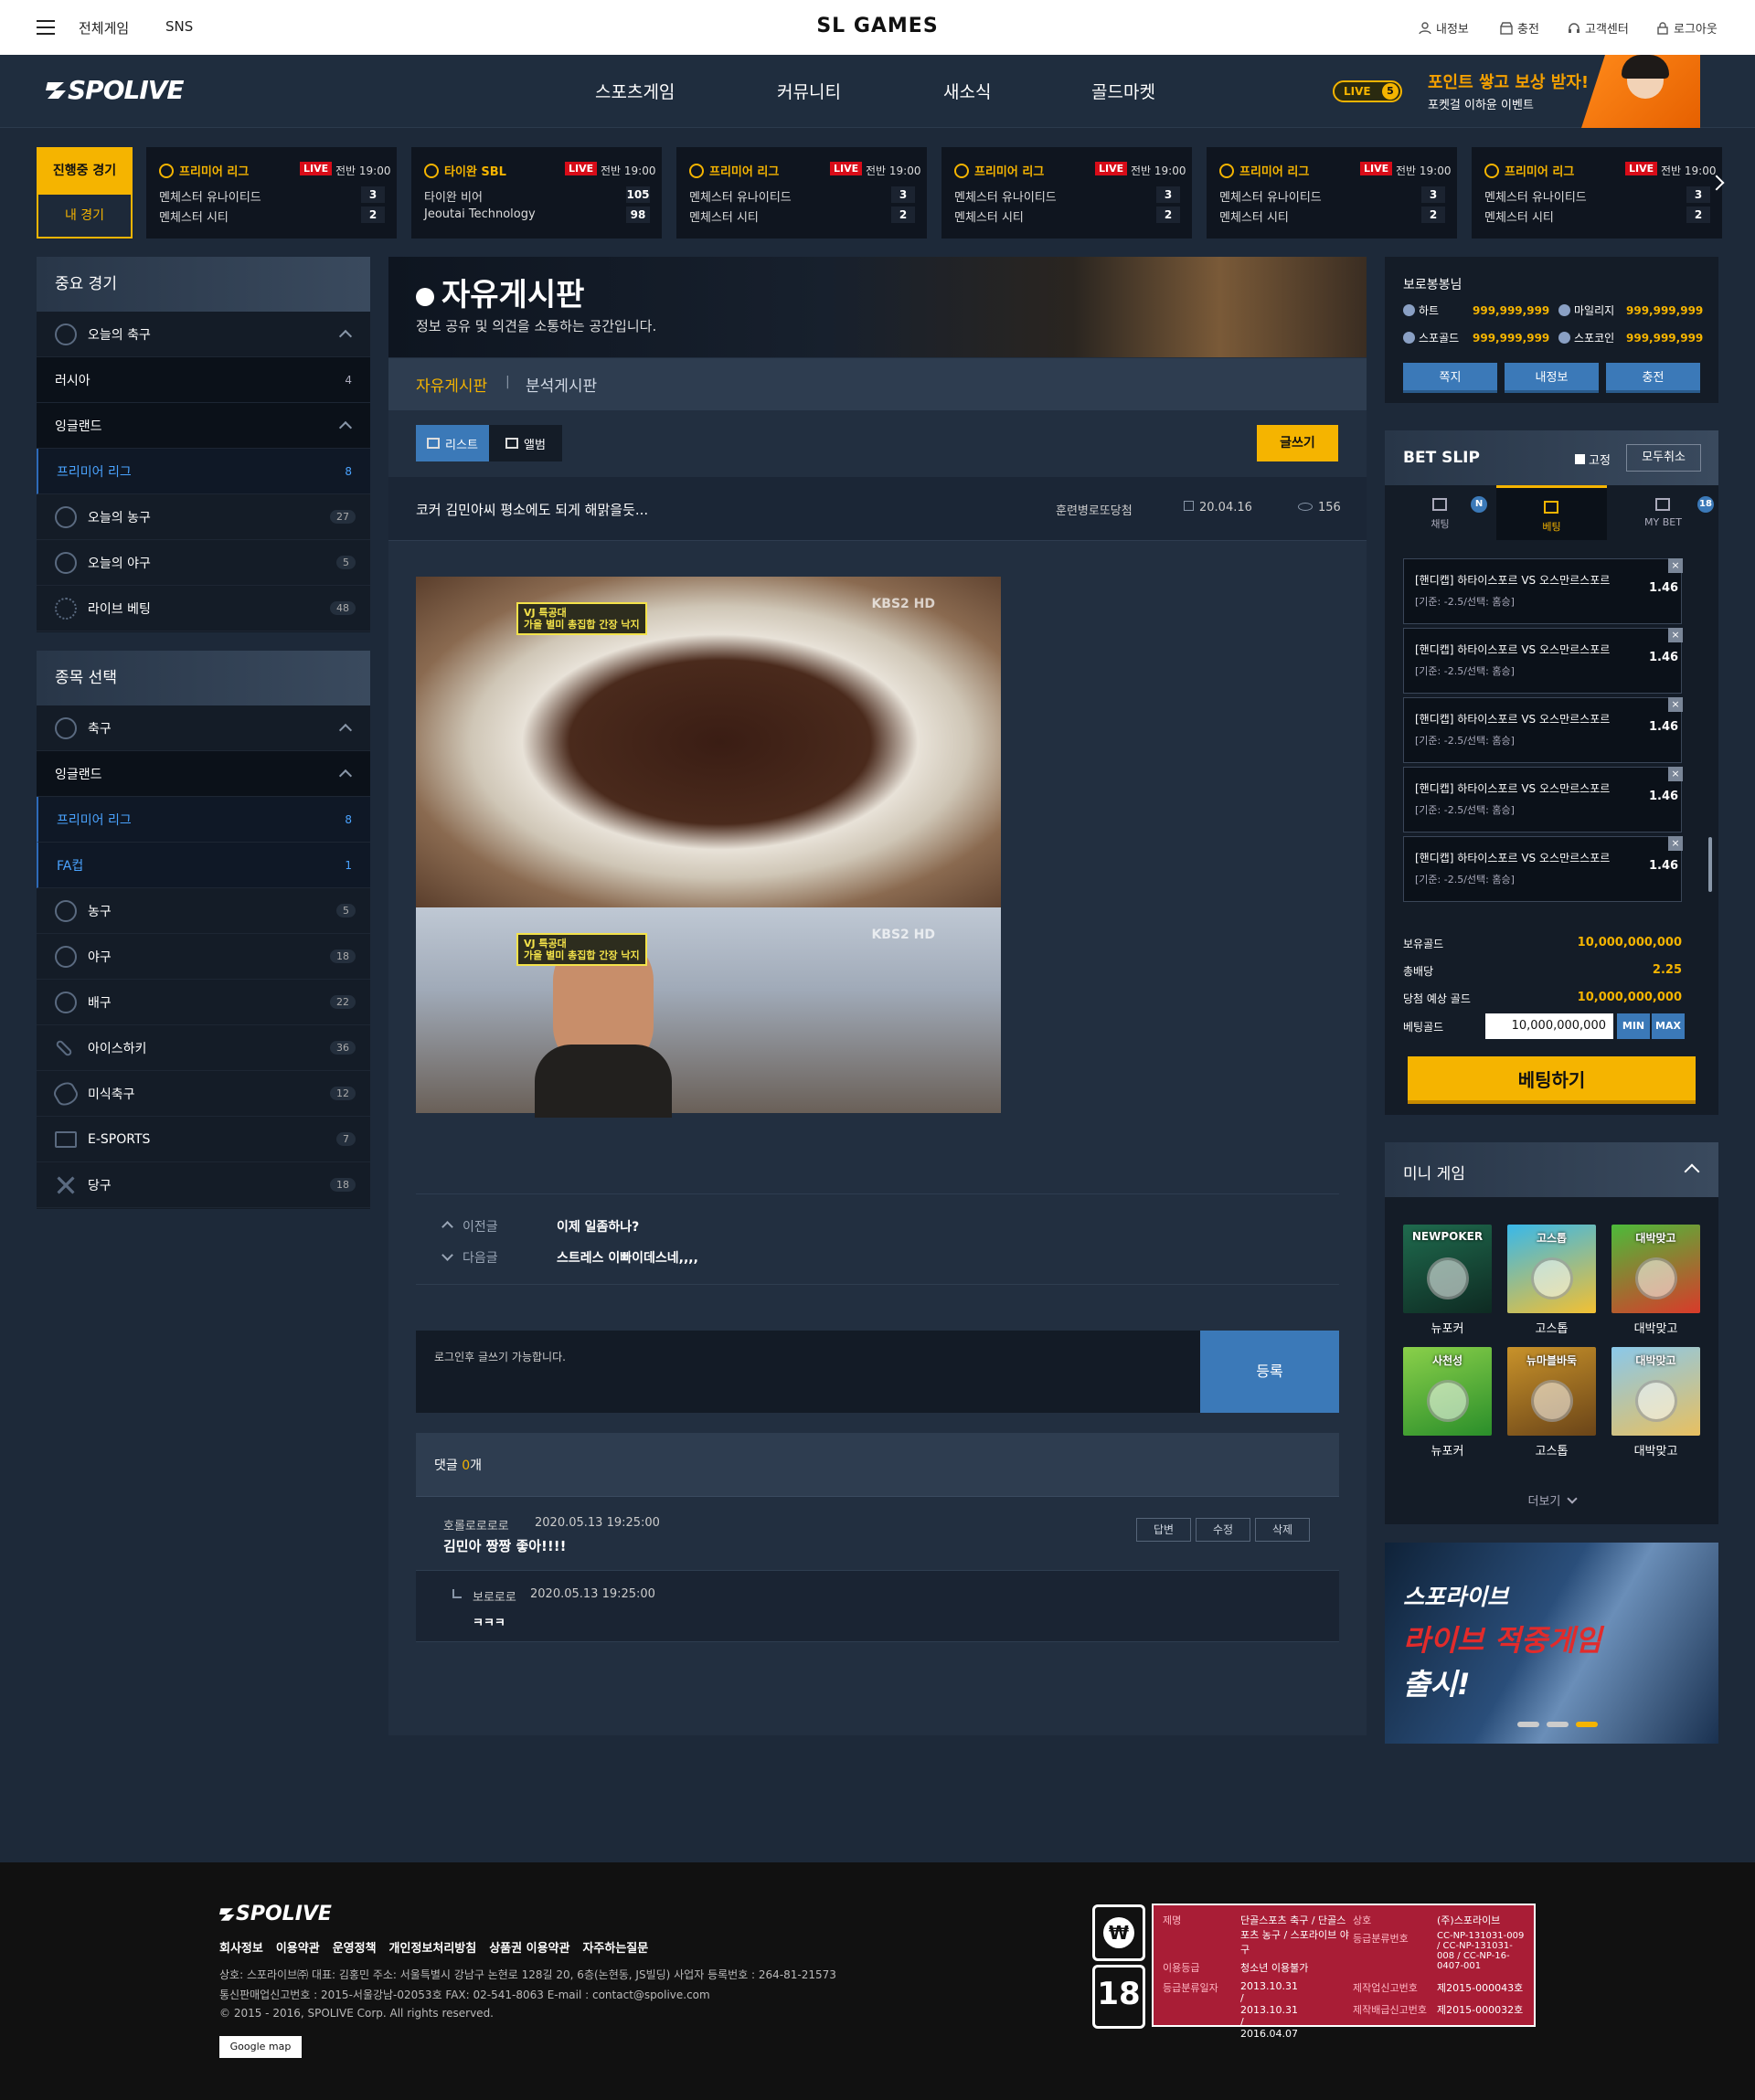 Image resolution: width=1755 pixels, height=2100 pixels. Describe the element at coordinates (1094, 510) in the screenshot. I see `post-author: 훈련병로또당첨` at that location.